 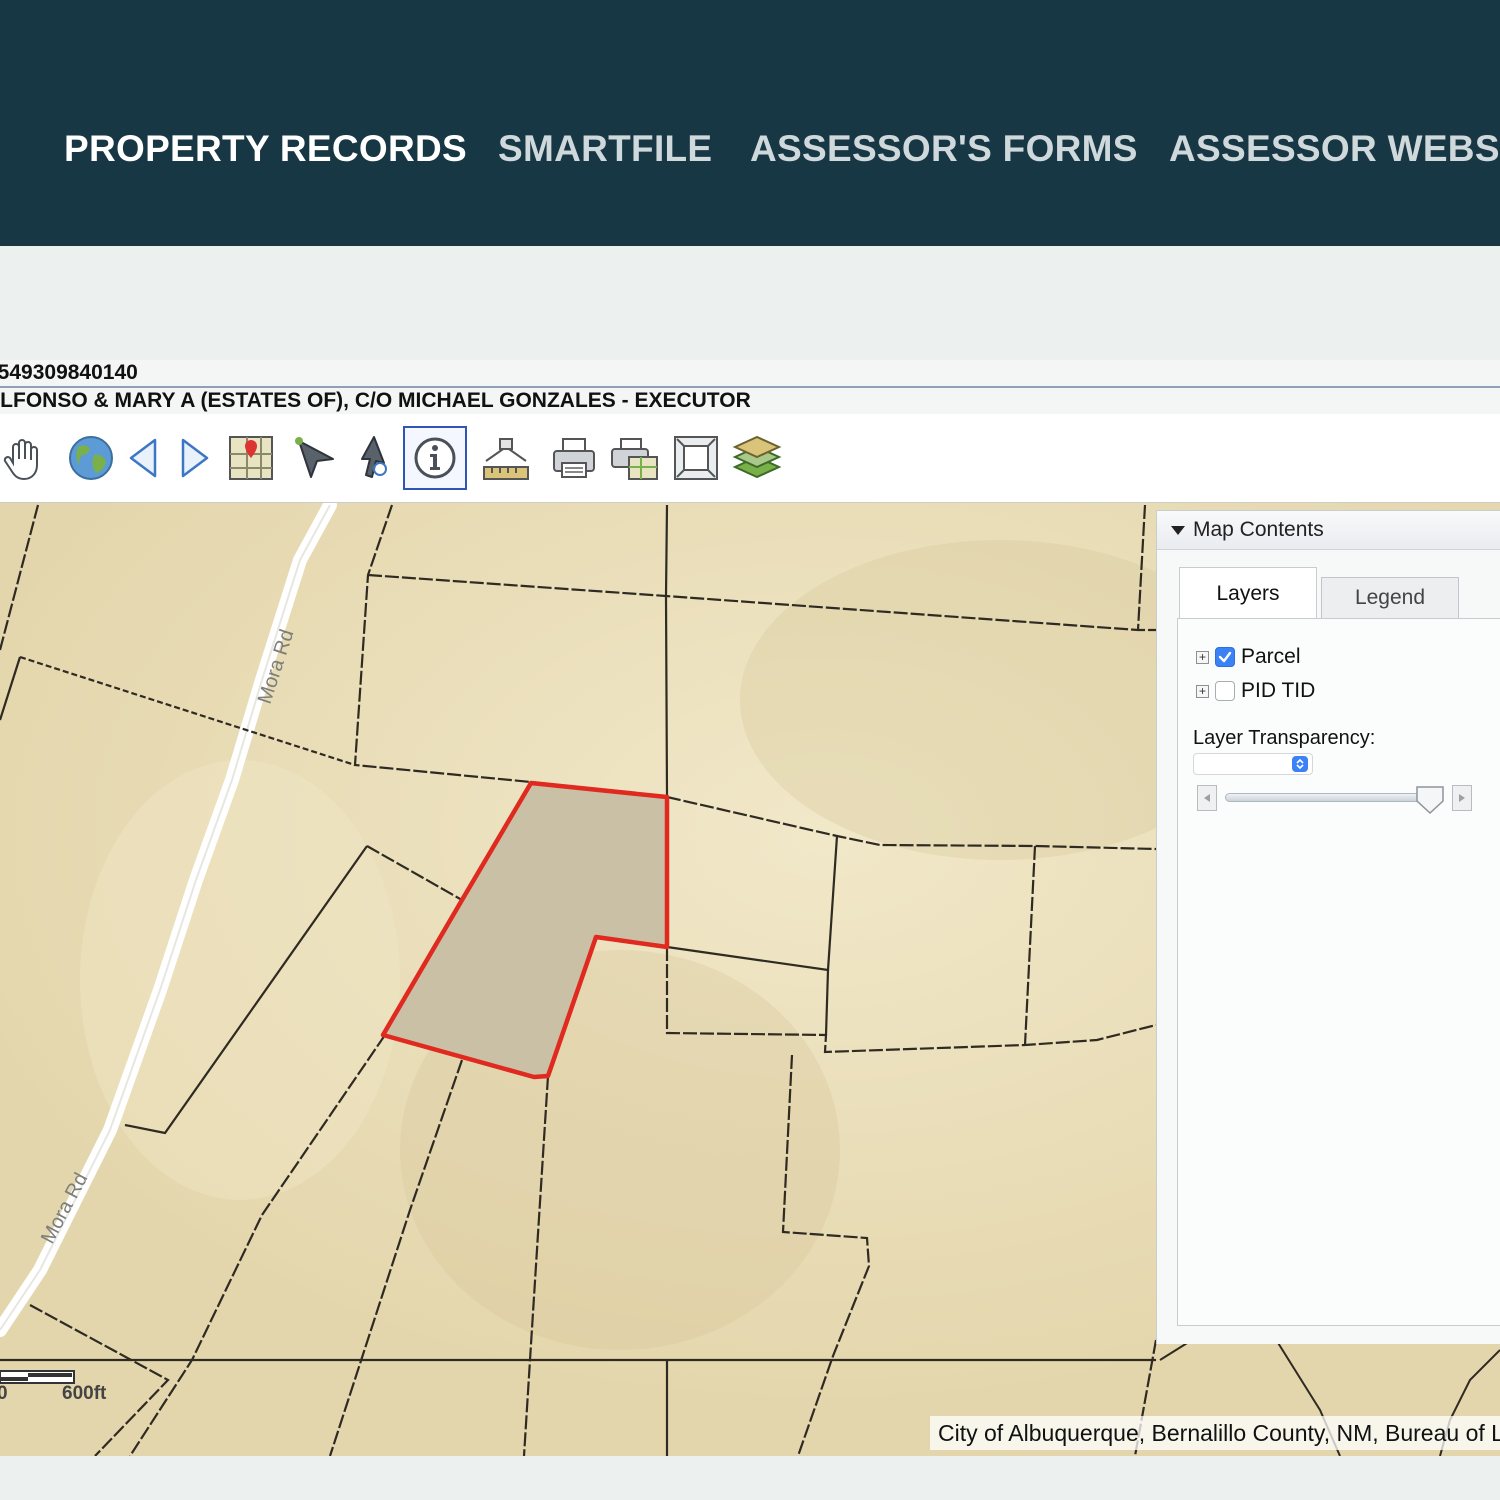 What do you see at coordinates (1462, 798) in the screenshot?
I see `slider-right-button` at bounding box center [1462, 798].